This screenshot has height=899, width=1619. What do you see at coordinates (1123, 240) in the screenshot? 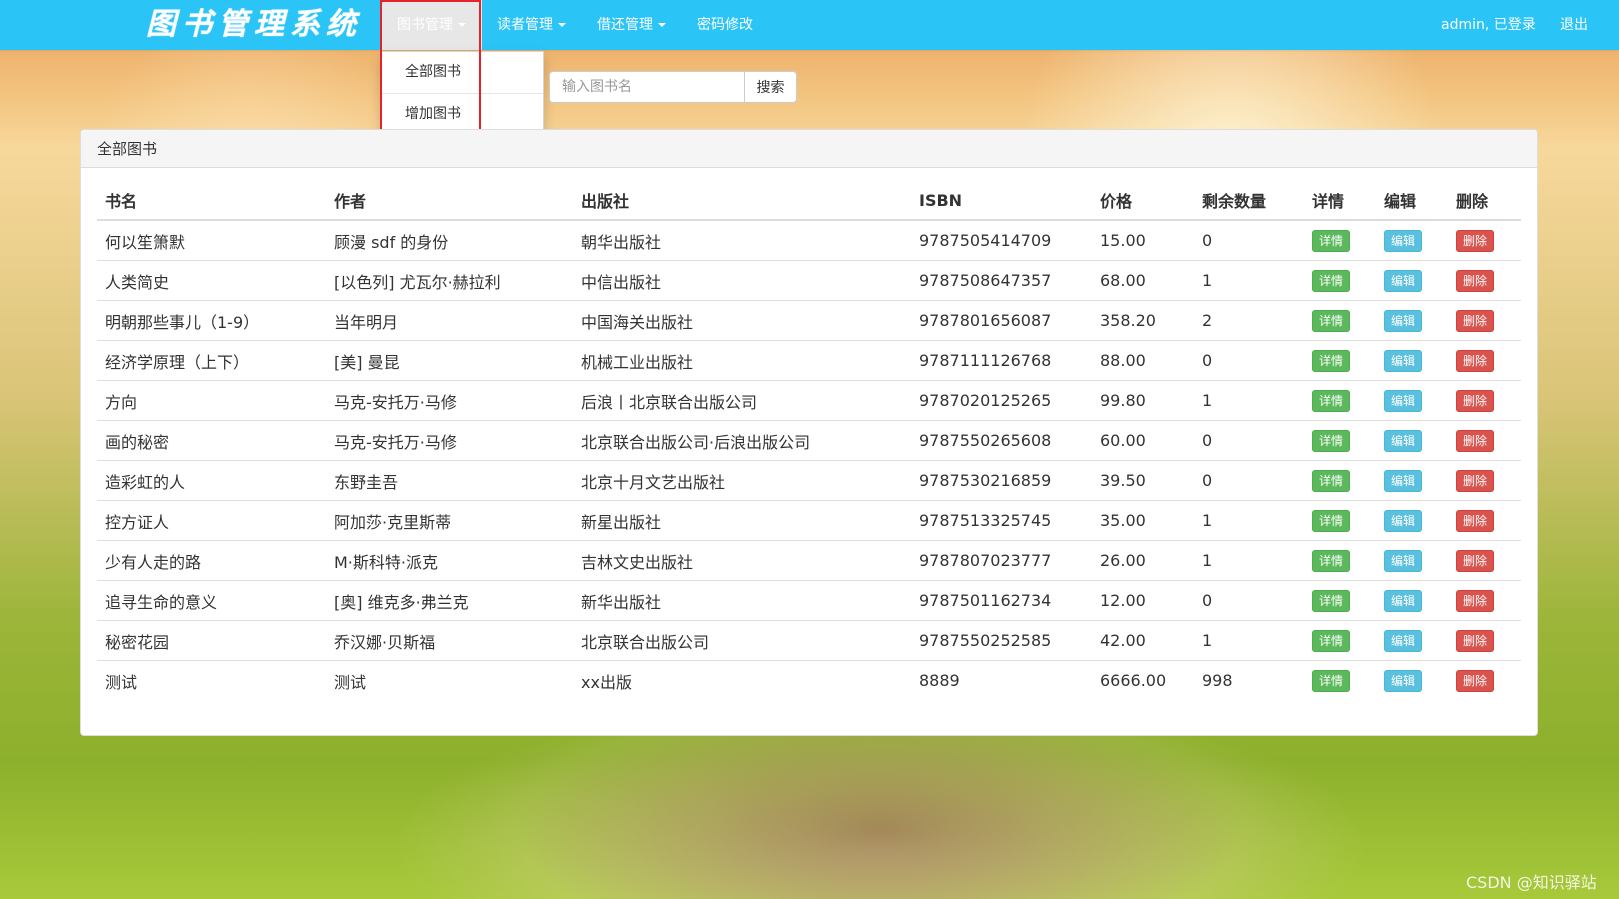
I see `price-cell: 15.00` at bounding box center [1123, 240].